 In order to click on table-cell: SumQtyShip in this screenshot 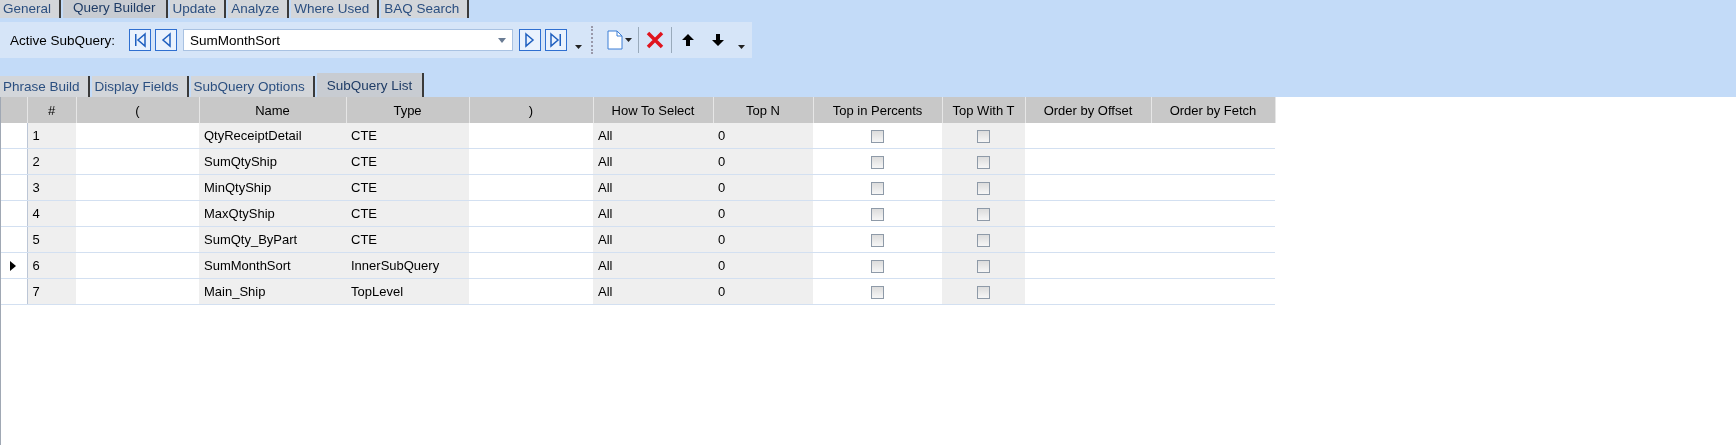, I will do `click(240, 161)`.